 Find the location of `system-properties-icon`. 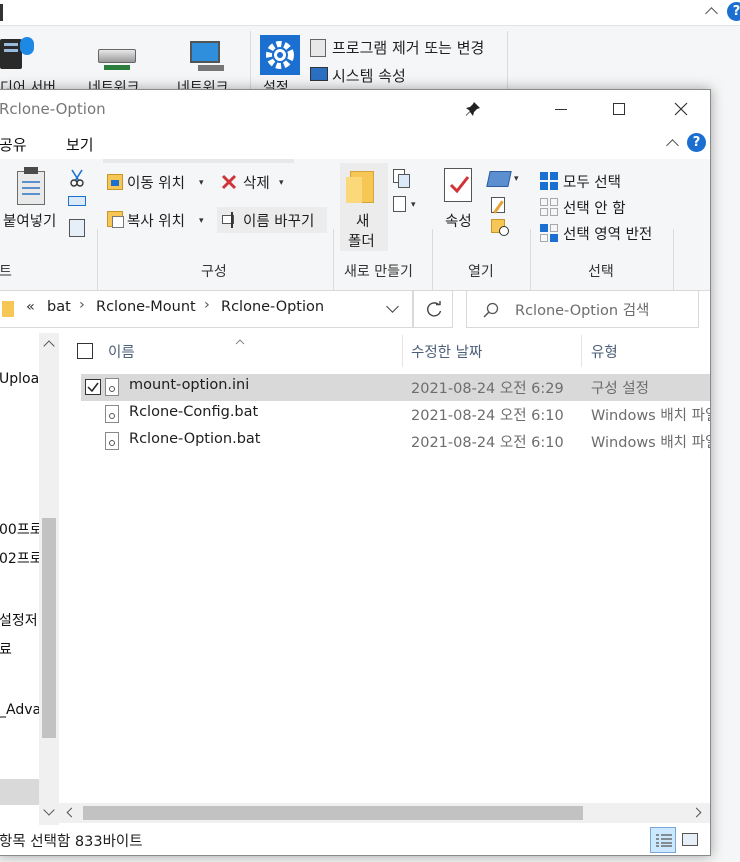

system-properties-icon is located at coordinates (319, 74).